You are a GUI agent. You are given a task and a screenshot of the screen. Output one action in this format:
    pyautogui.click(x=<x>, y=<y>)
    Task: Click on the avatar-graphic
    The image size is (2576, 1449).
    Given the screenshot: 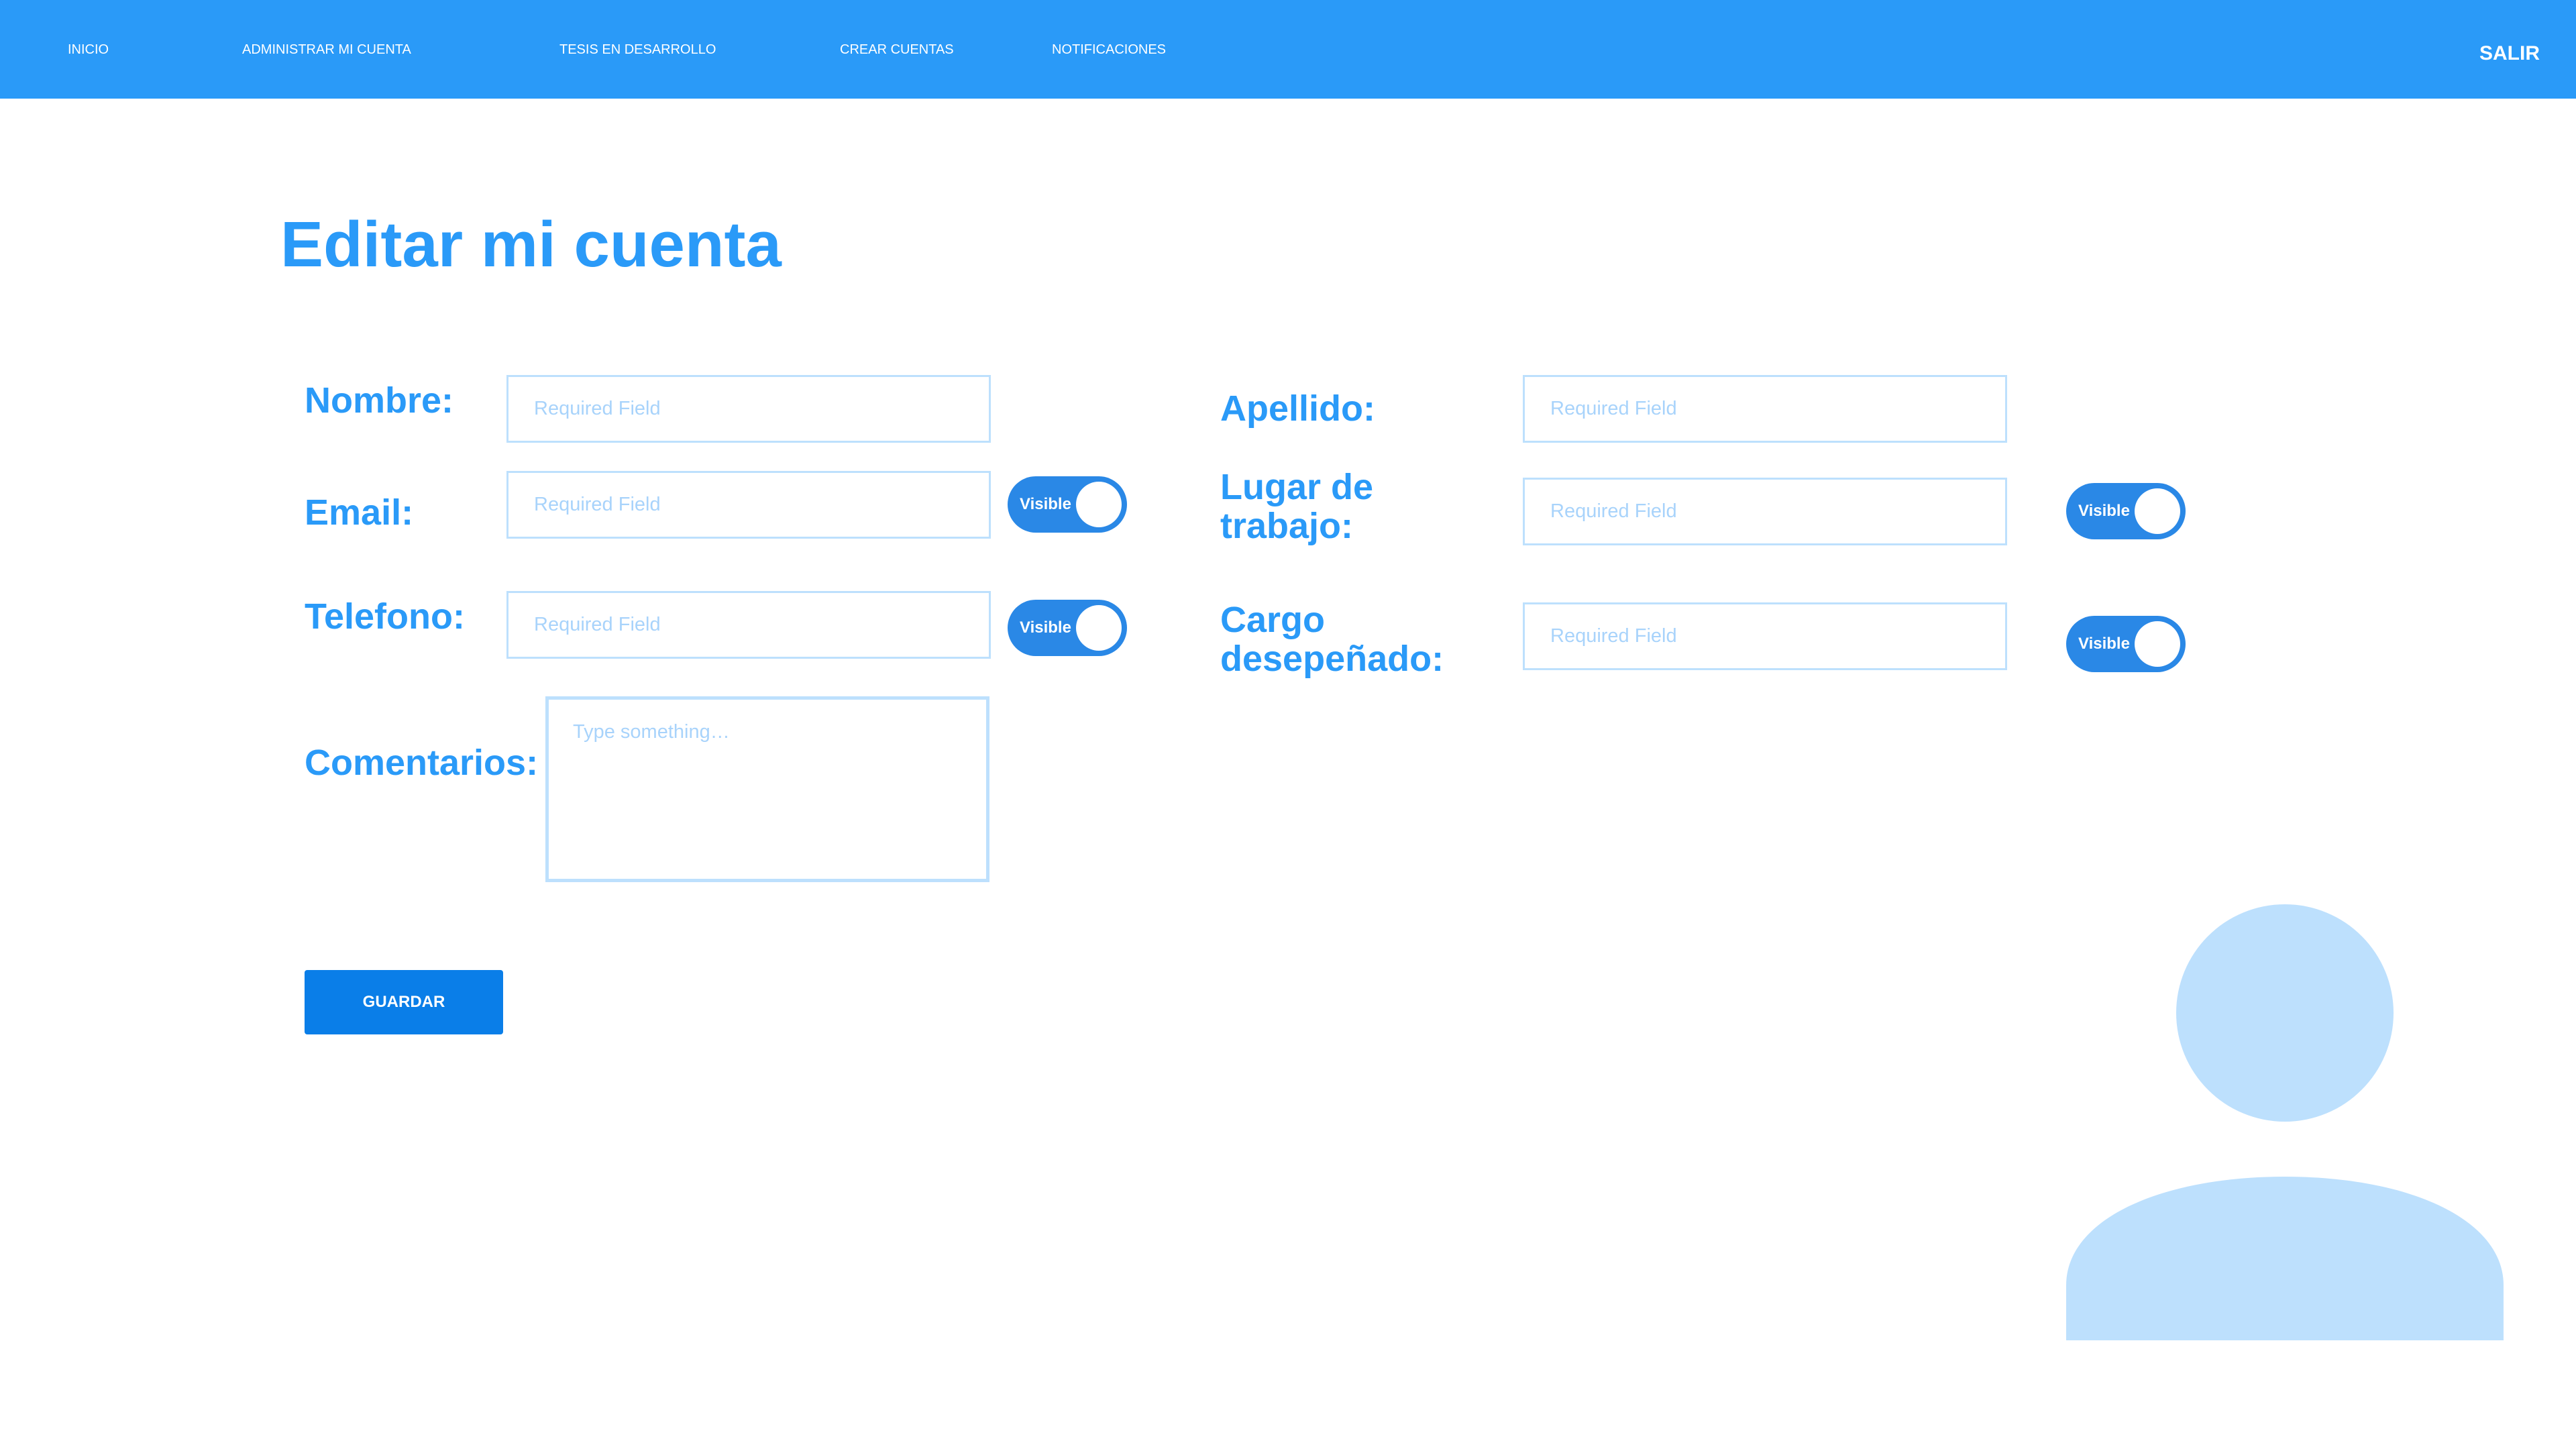 What is the action you would take?
    pyautogui.click(x=2285, y=1122)
    